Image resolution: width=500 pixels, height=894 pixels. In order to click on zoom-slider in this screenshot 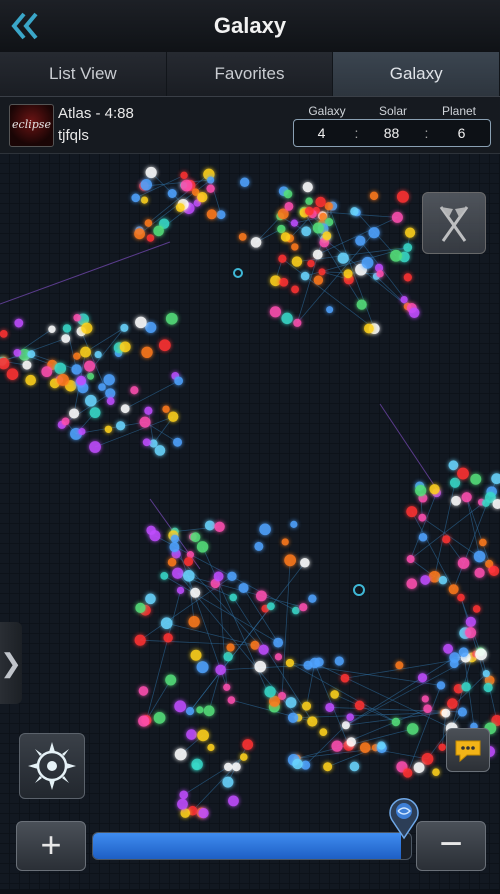, I will do `click(252, 846)`.